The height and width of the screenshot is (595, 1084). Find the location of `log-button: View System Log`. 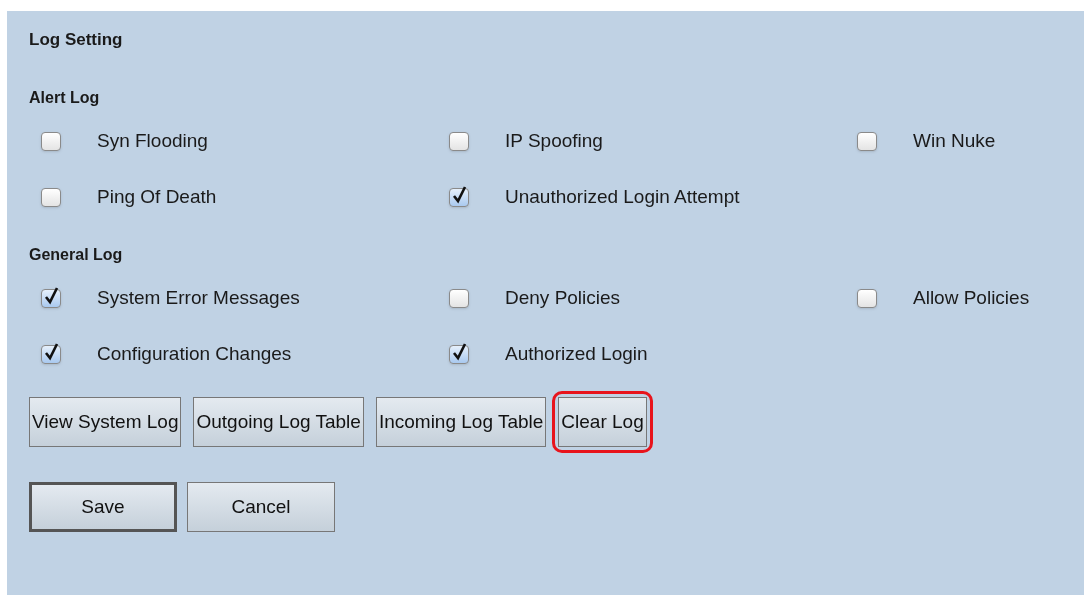

log-button: View System Log is located at coordinates (105, 422).